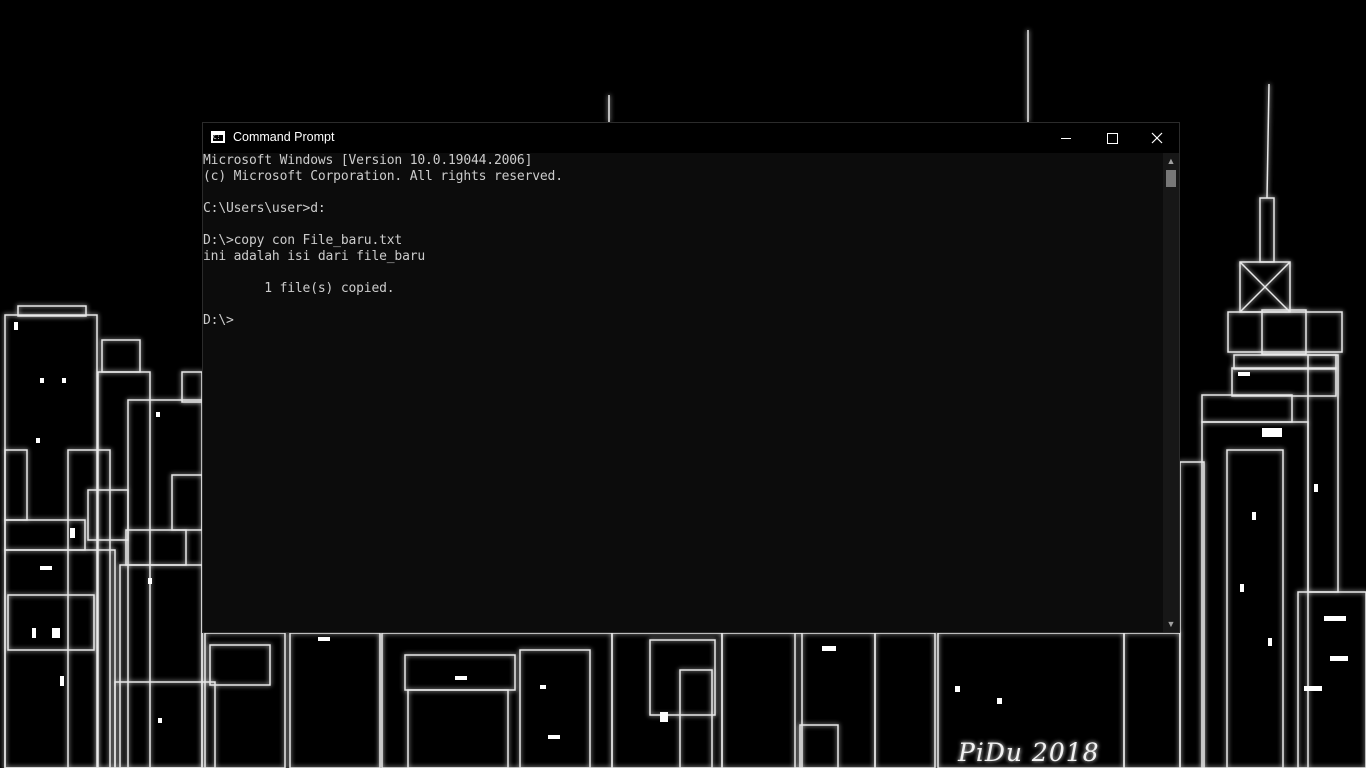 This screenshot has width=1366, height=768. I want to click on scroll-down-button: ▼, so click(1171, 624).